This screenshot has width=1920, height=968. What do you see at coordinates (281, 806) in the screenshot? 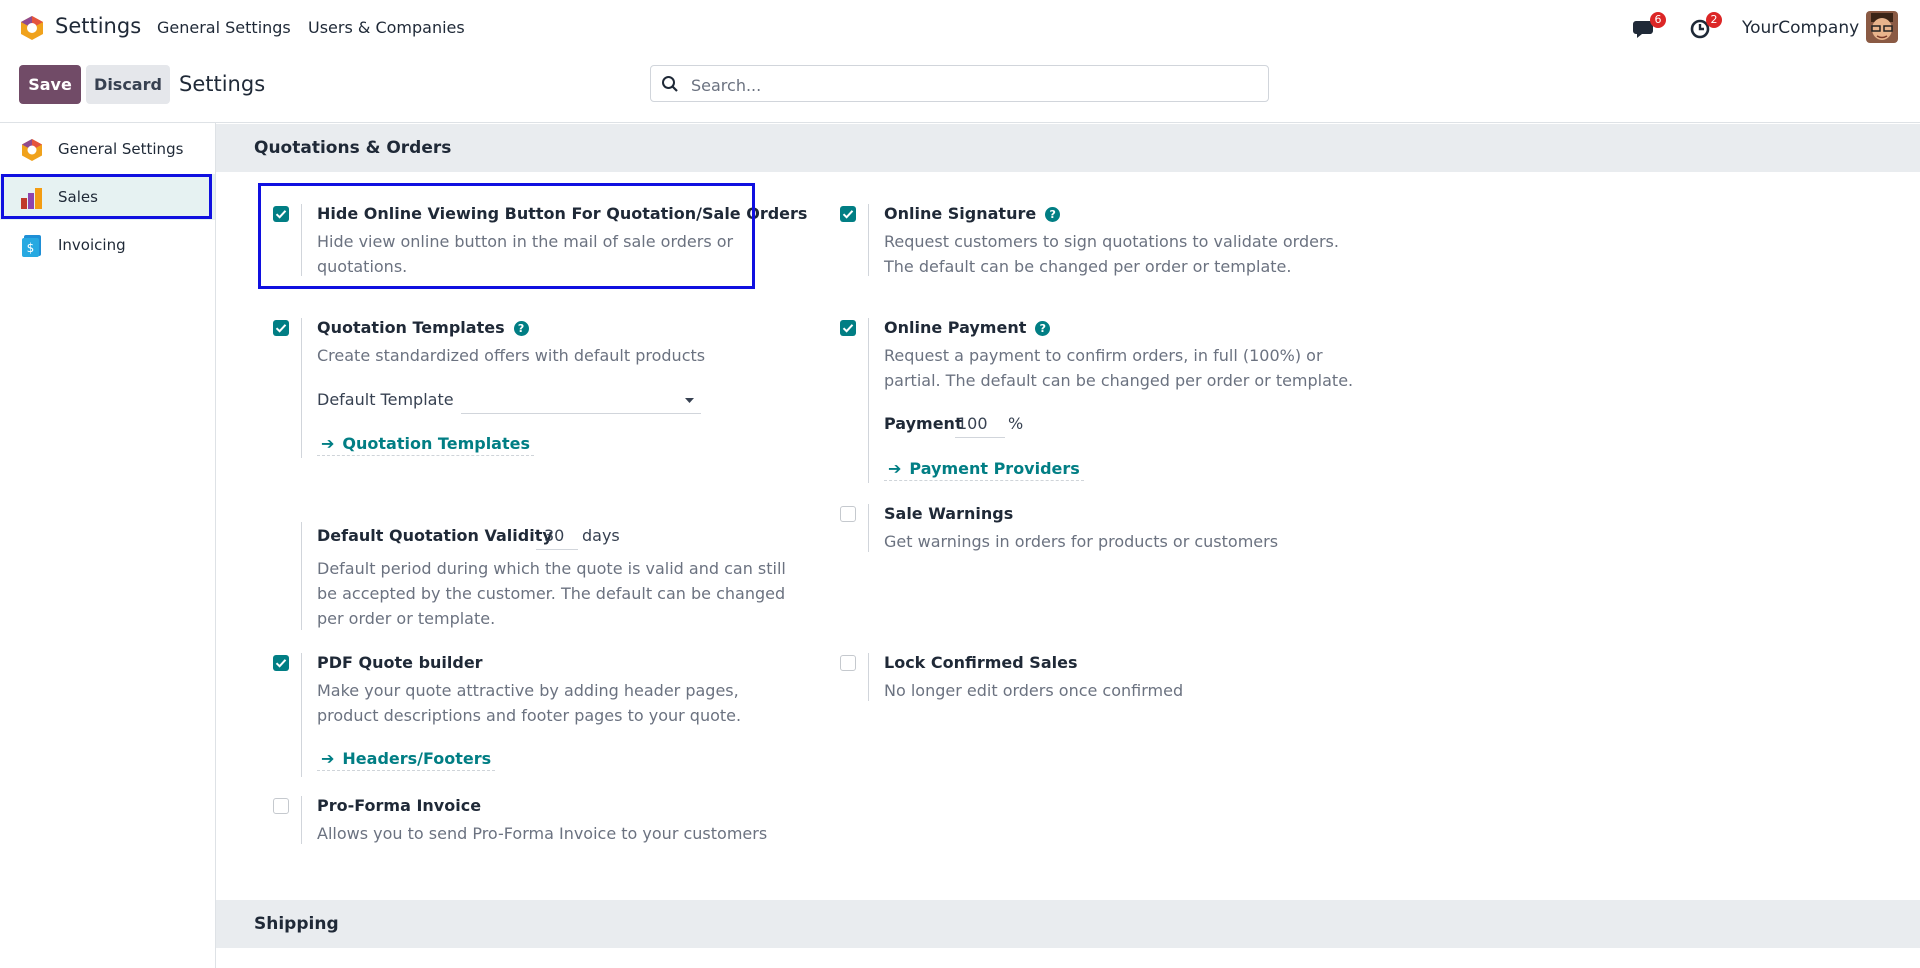
I see `proforma-checkbox` at bounding box center [281, 806].